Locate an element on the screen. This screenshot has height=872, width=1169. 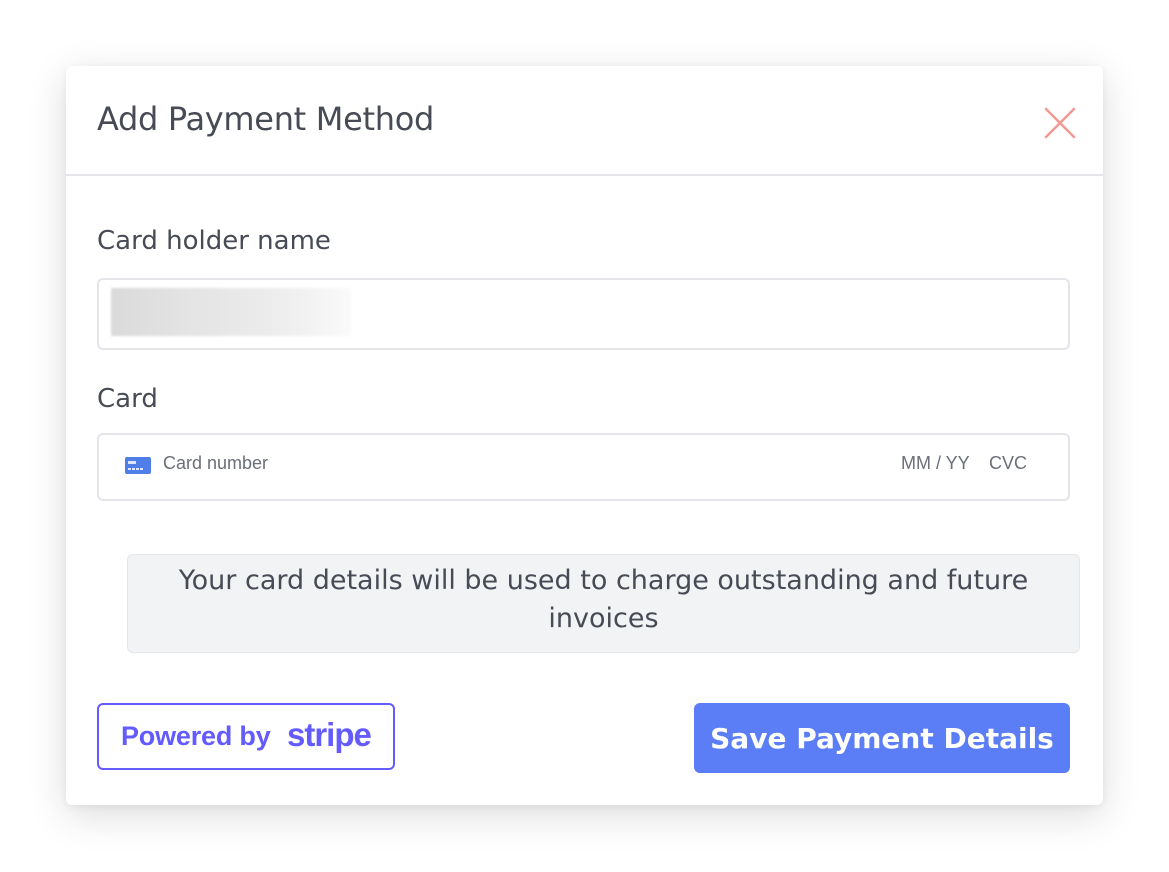
credit-card-icon is located at coordinates (138, 465).